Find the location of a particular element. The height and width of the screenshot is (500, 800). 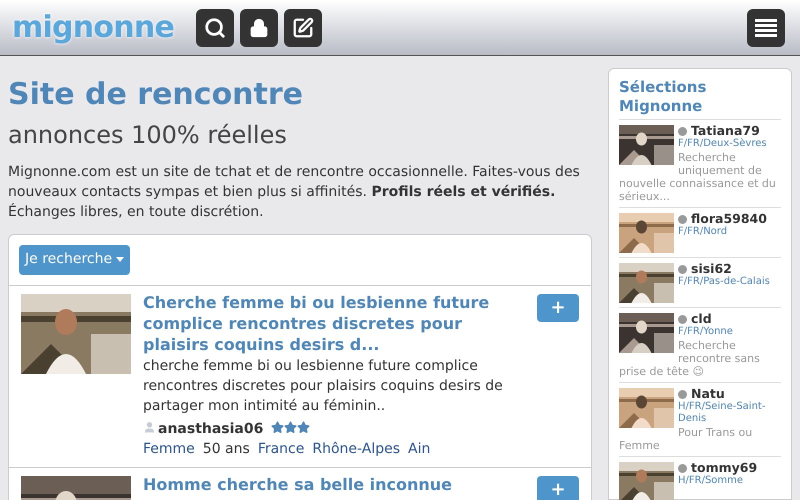

region-link: Rhône-Alpes is located at coordinates (356, 448).